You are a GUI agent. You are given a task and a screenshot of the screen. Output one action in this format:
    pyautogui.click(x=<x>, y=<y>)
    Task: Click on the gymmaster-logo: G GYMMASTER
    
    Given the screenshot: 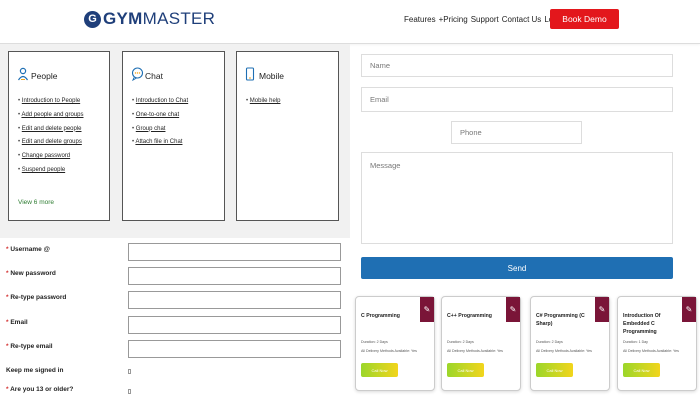 What is the action you would take?
    pyautogui.click(x=149, y=19)
    